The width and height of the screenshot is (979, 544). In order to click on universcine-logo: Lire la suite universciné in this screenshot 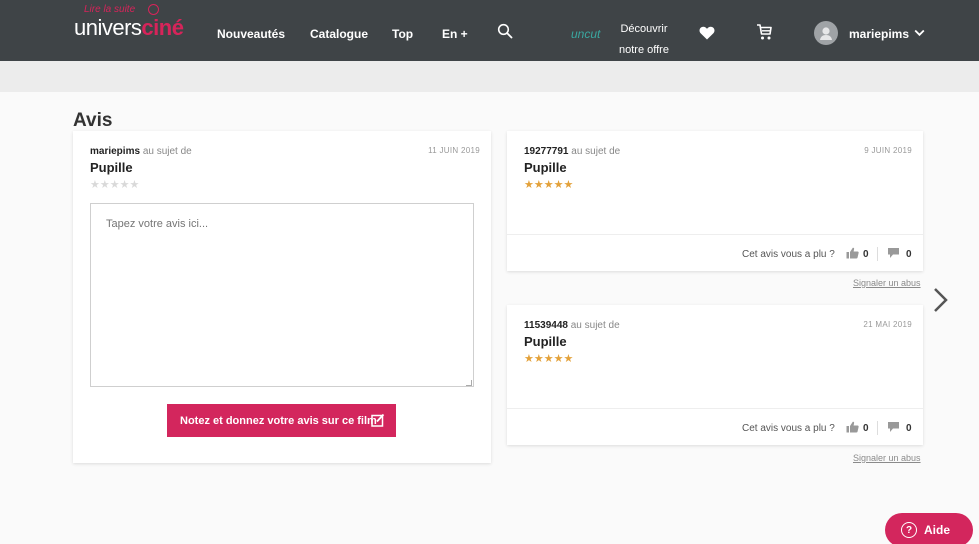, I will do `click(129, 26)`.